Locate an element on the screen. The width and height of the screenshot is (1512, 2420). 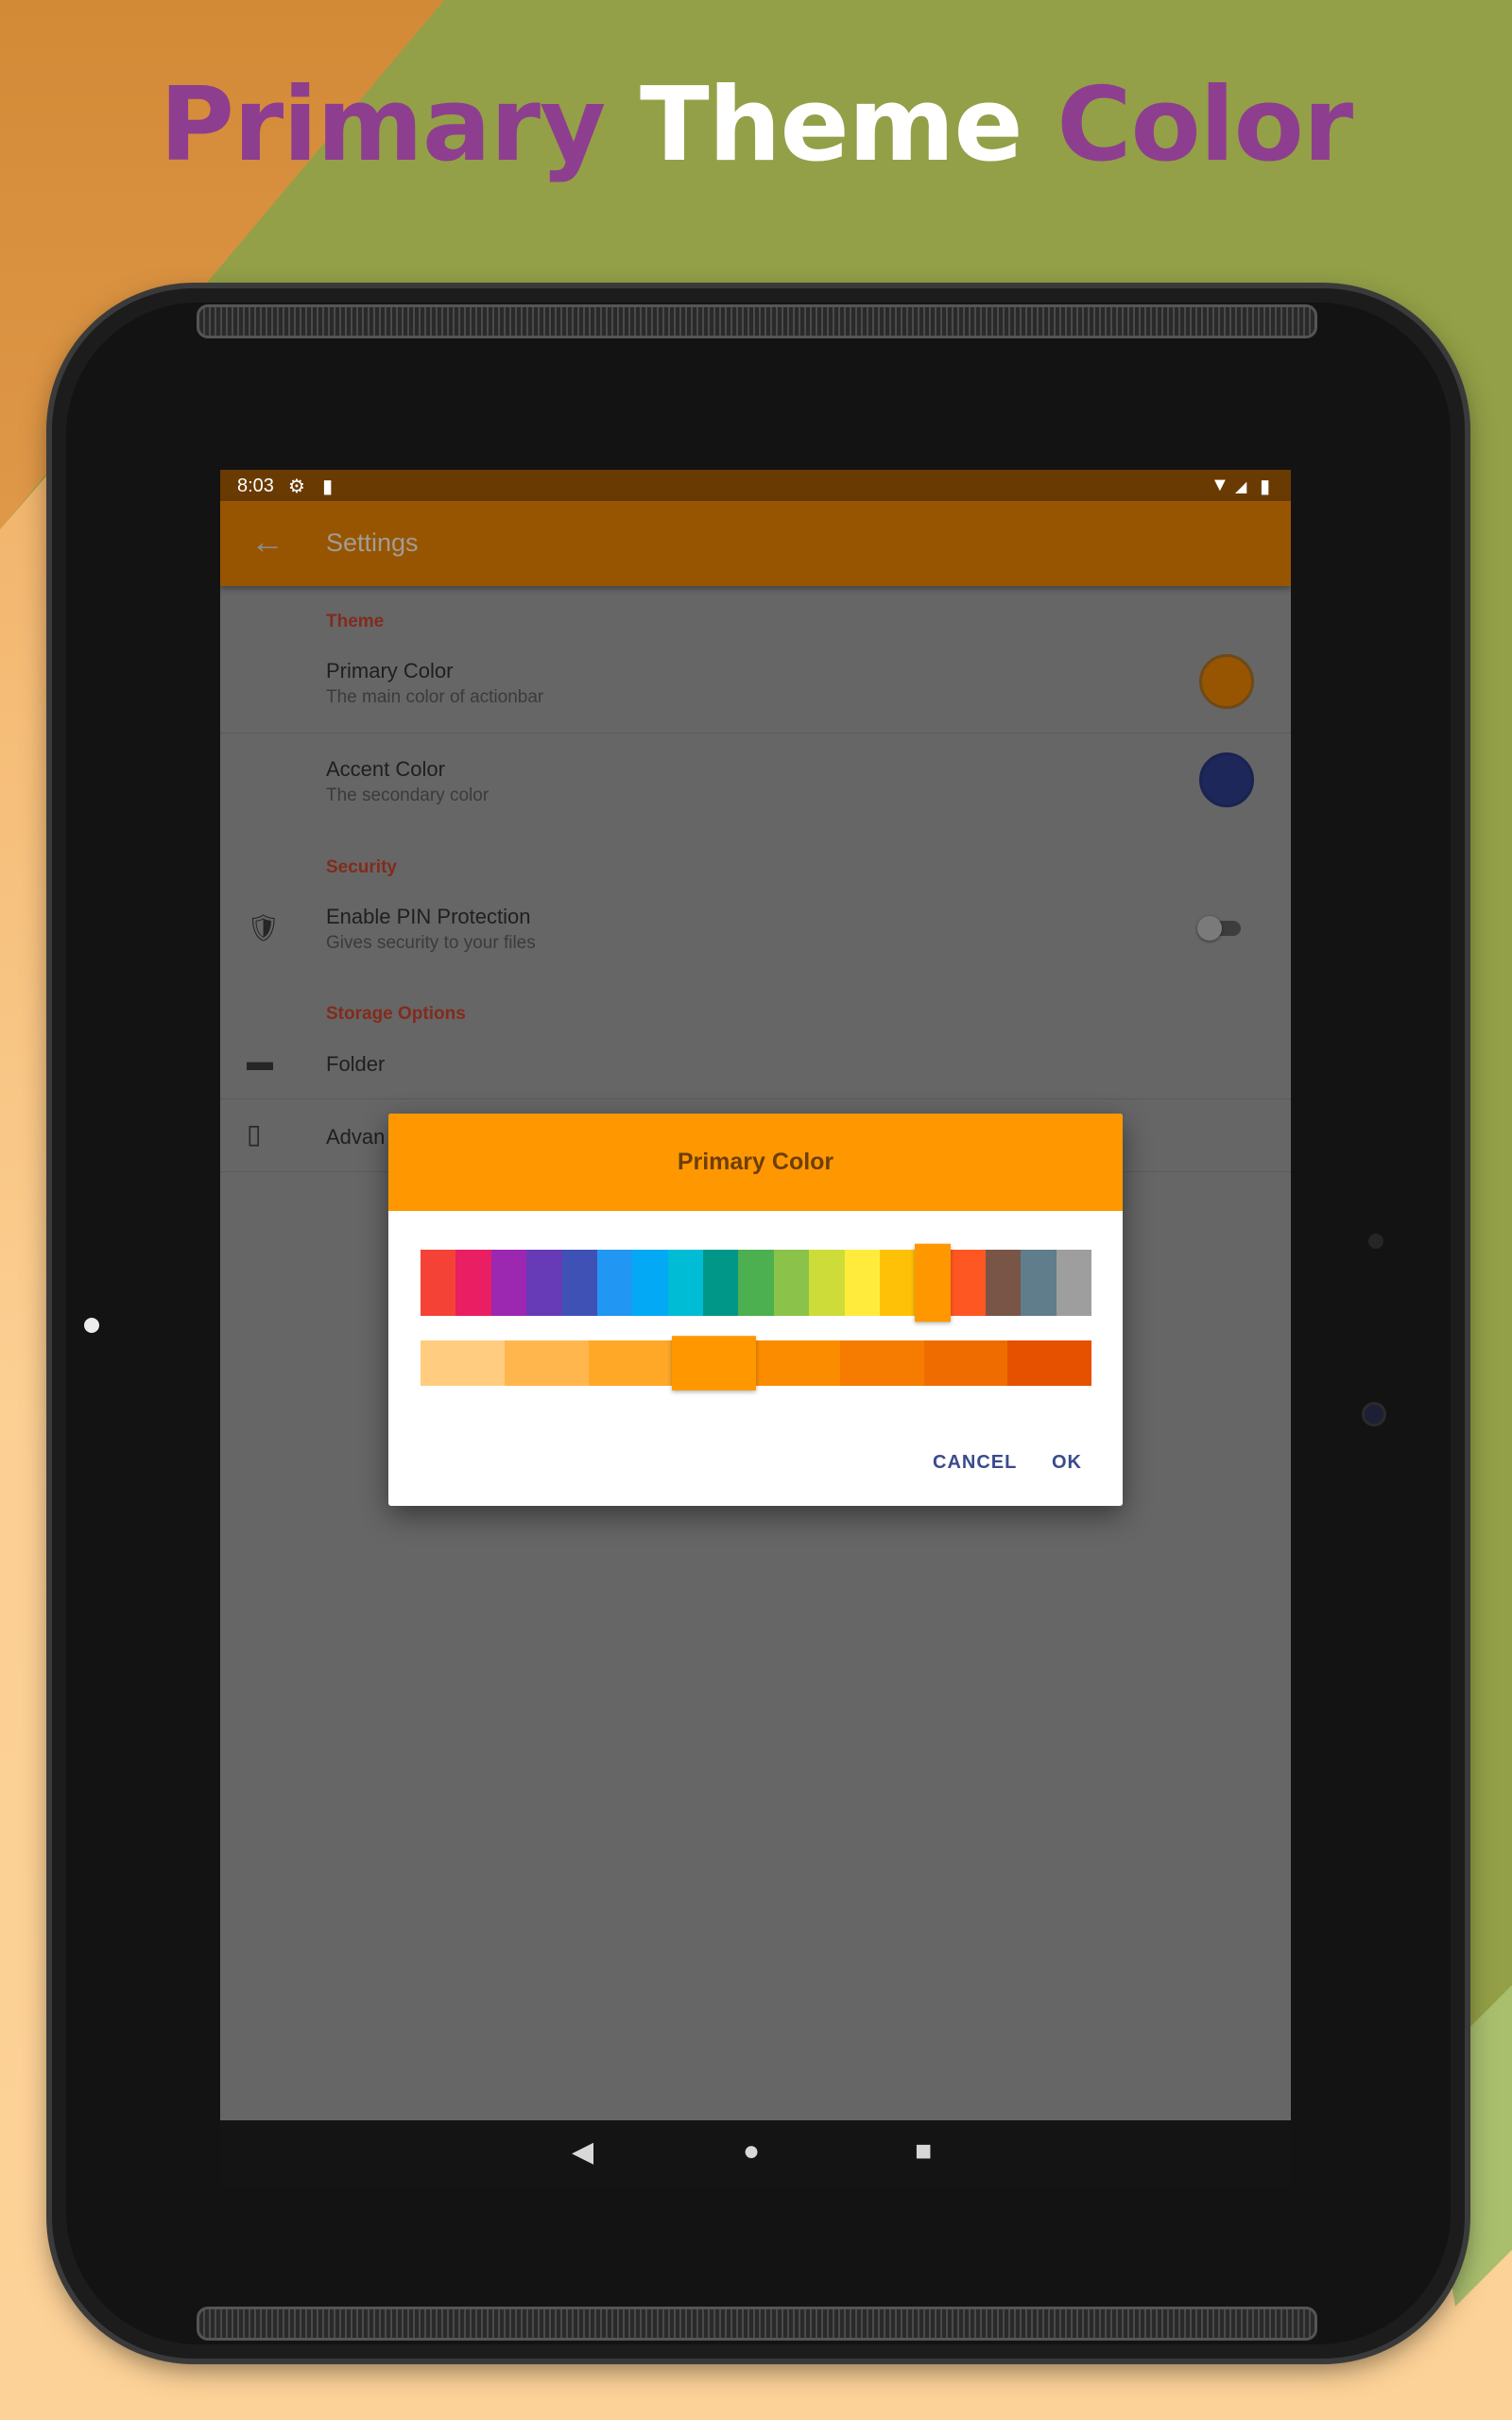
shade-palette is located at coordinates (756, 1363).